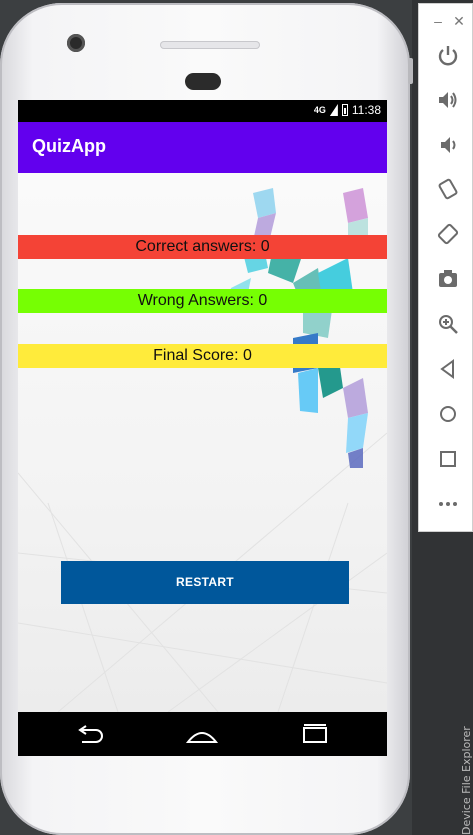  I want to click on signal-icon, so click(333, 110).